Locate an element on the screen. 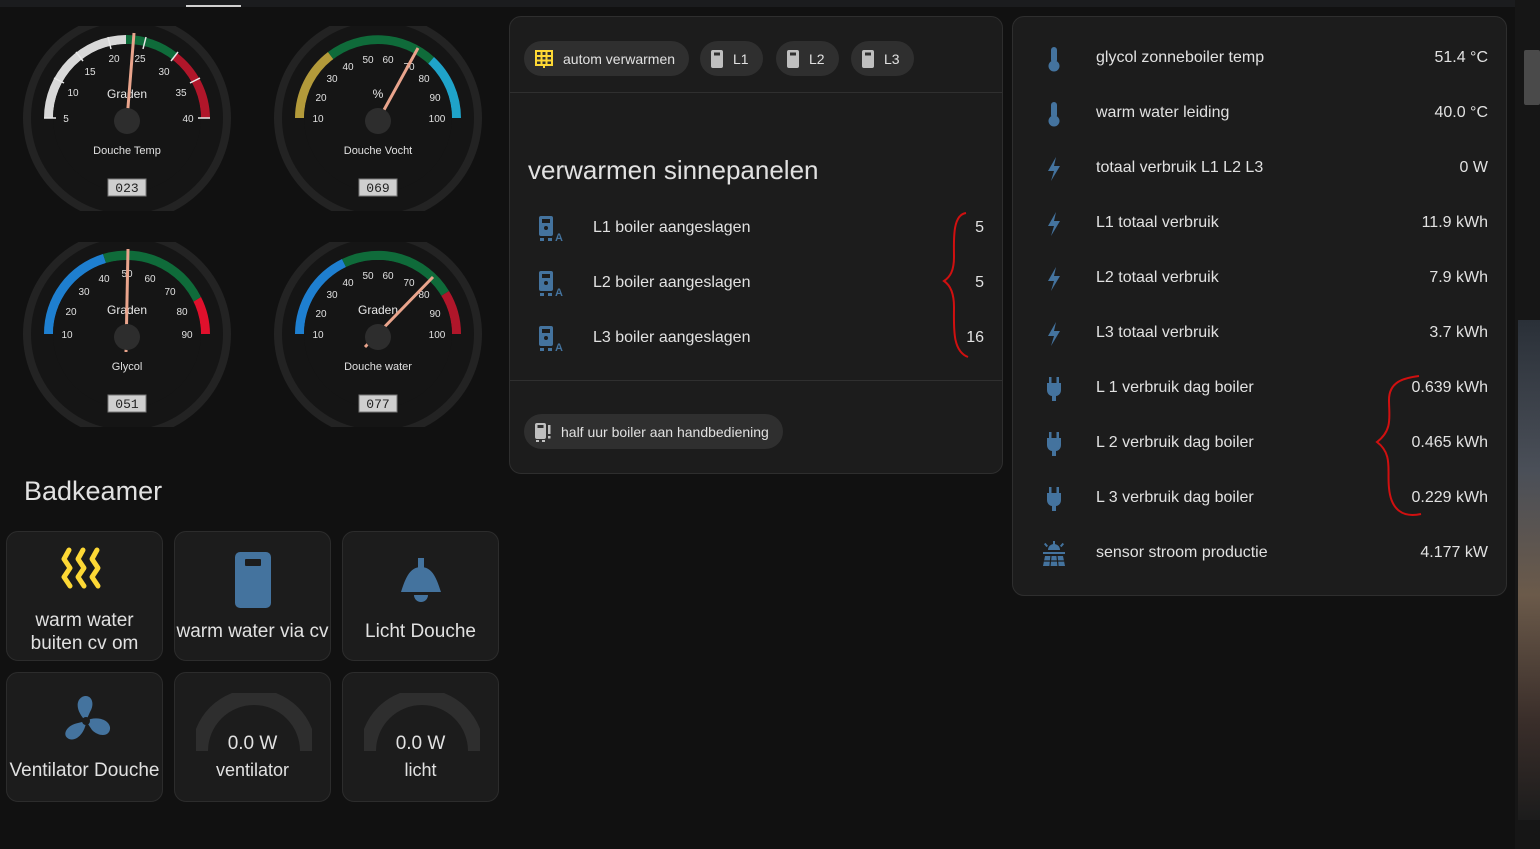  entity-row: L 2 verbruik dag boiler 0.465 kWh is located at coordinates (1259, 443).